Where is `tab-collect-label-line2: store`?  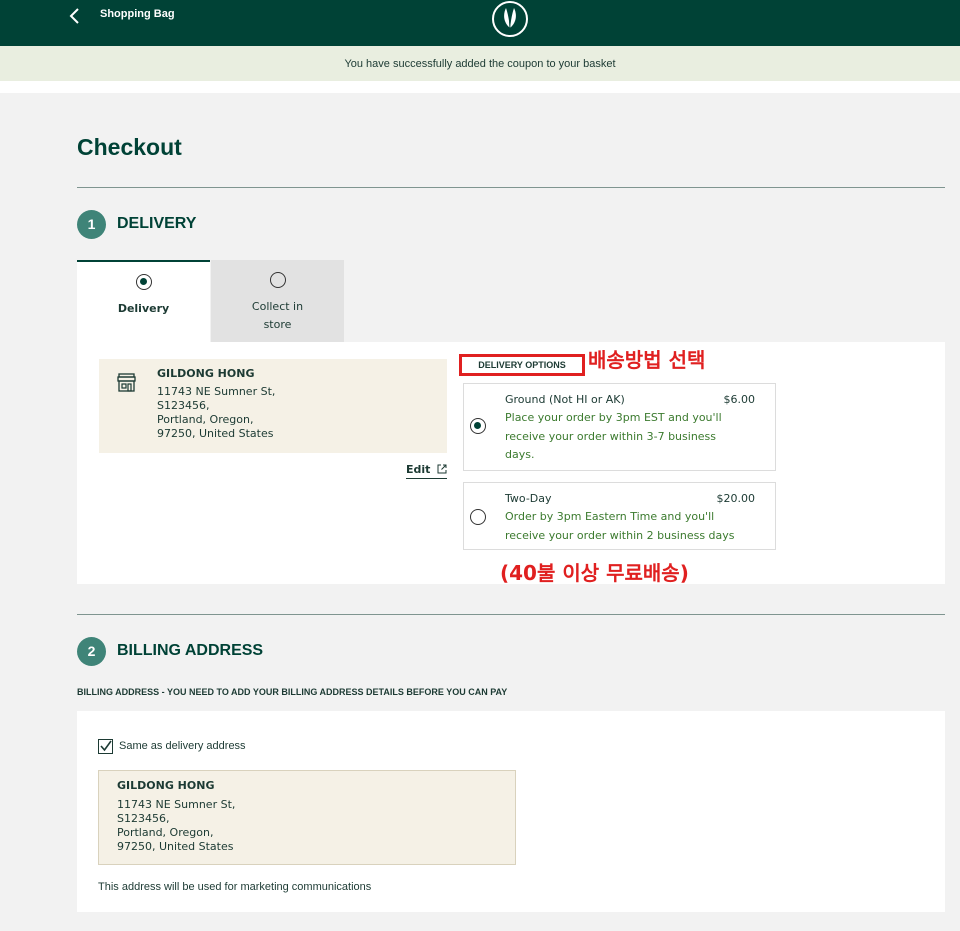 tab-collect-label-line2: store is located at coordinates (277, 324).